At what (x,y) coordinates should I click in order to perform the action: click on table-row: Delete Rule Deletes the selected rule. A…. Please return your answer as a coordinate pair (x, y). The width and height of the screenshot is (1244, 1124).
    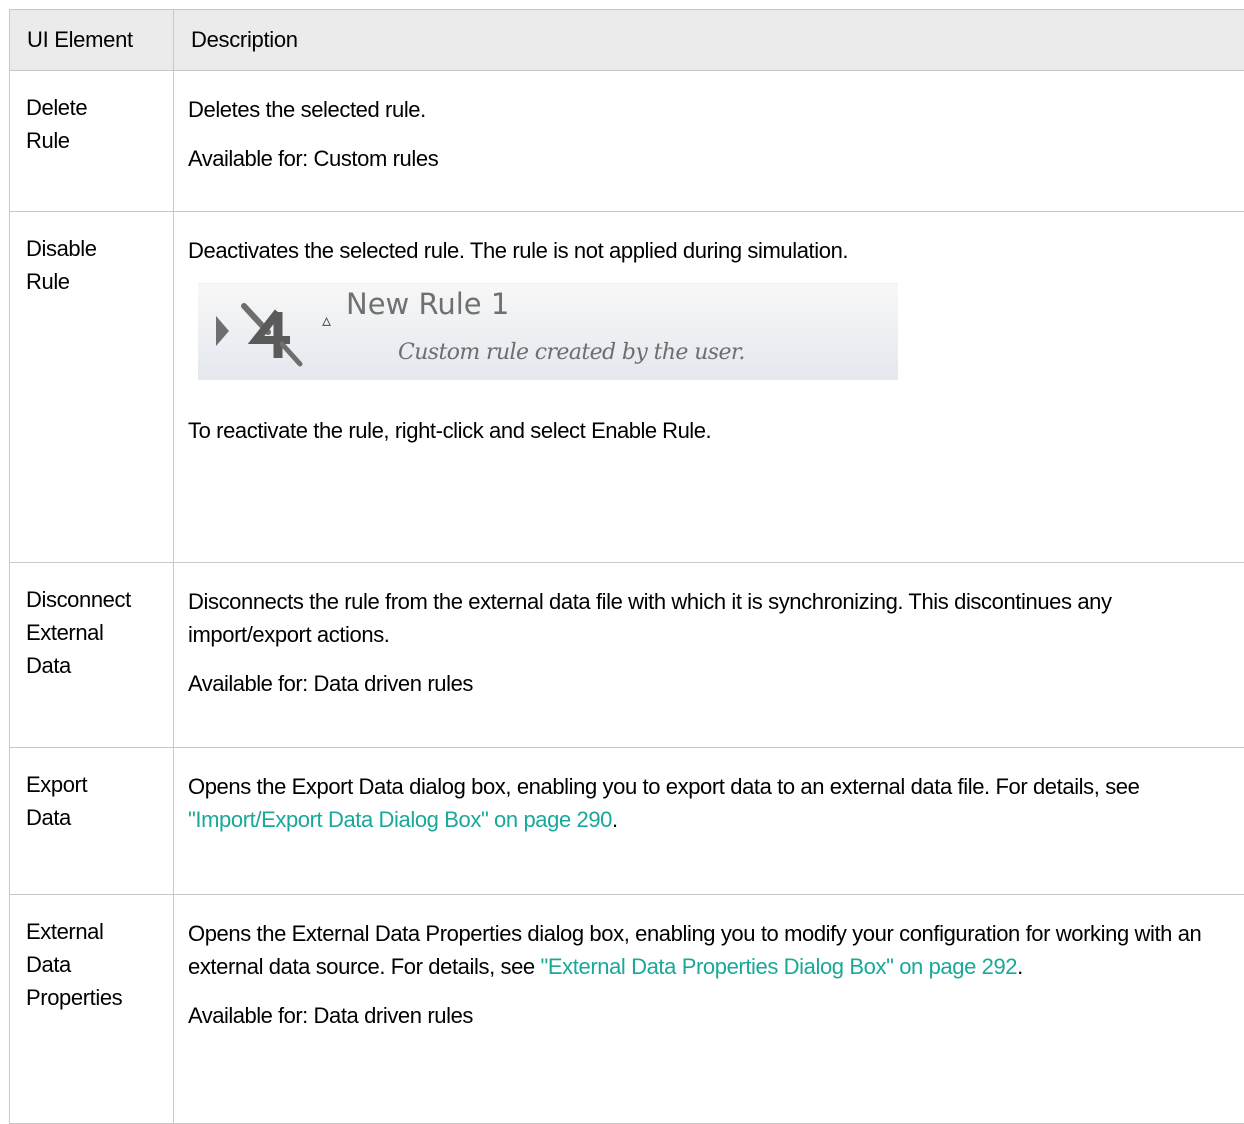
    Looking at the image, I should click on (627, 141).